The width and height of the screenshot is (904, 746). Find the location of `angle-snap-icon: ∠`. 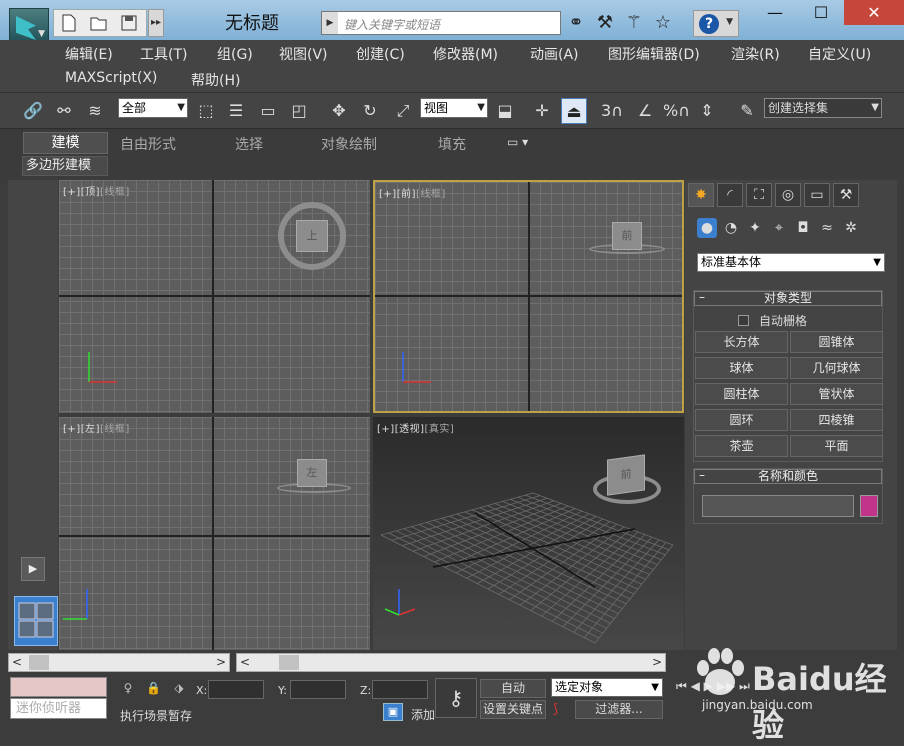

angle-snap-icon: ∠ is located at coordinates (645, 111).